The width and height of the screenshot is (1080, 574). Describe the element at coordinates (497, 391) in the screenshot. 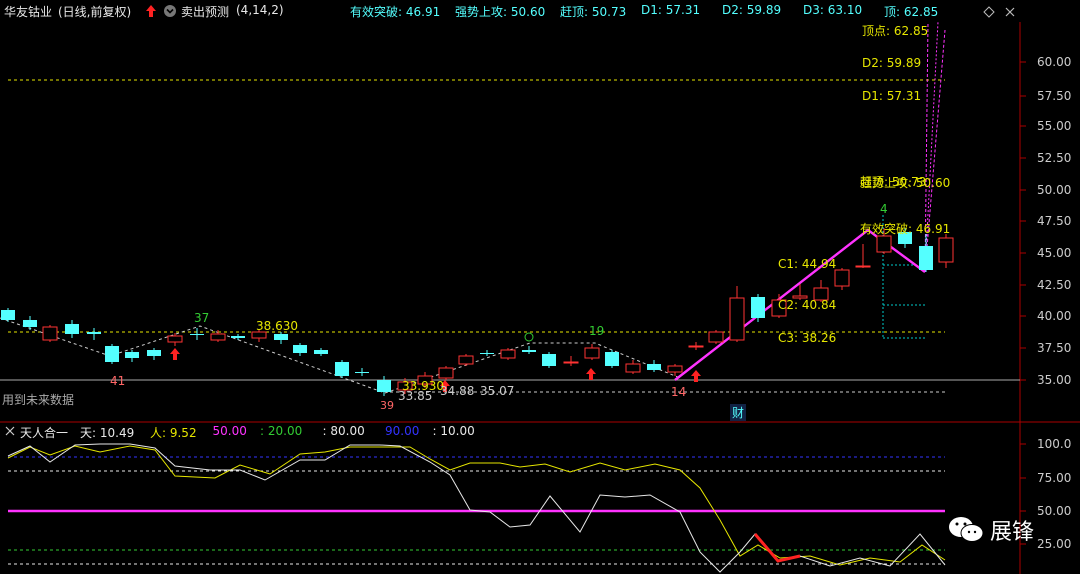

I see `label-3507: 35.07` at that location.